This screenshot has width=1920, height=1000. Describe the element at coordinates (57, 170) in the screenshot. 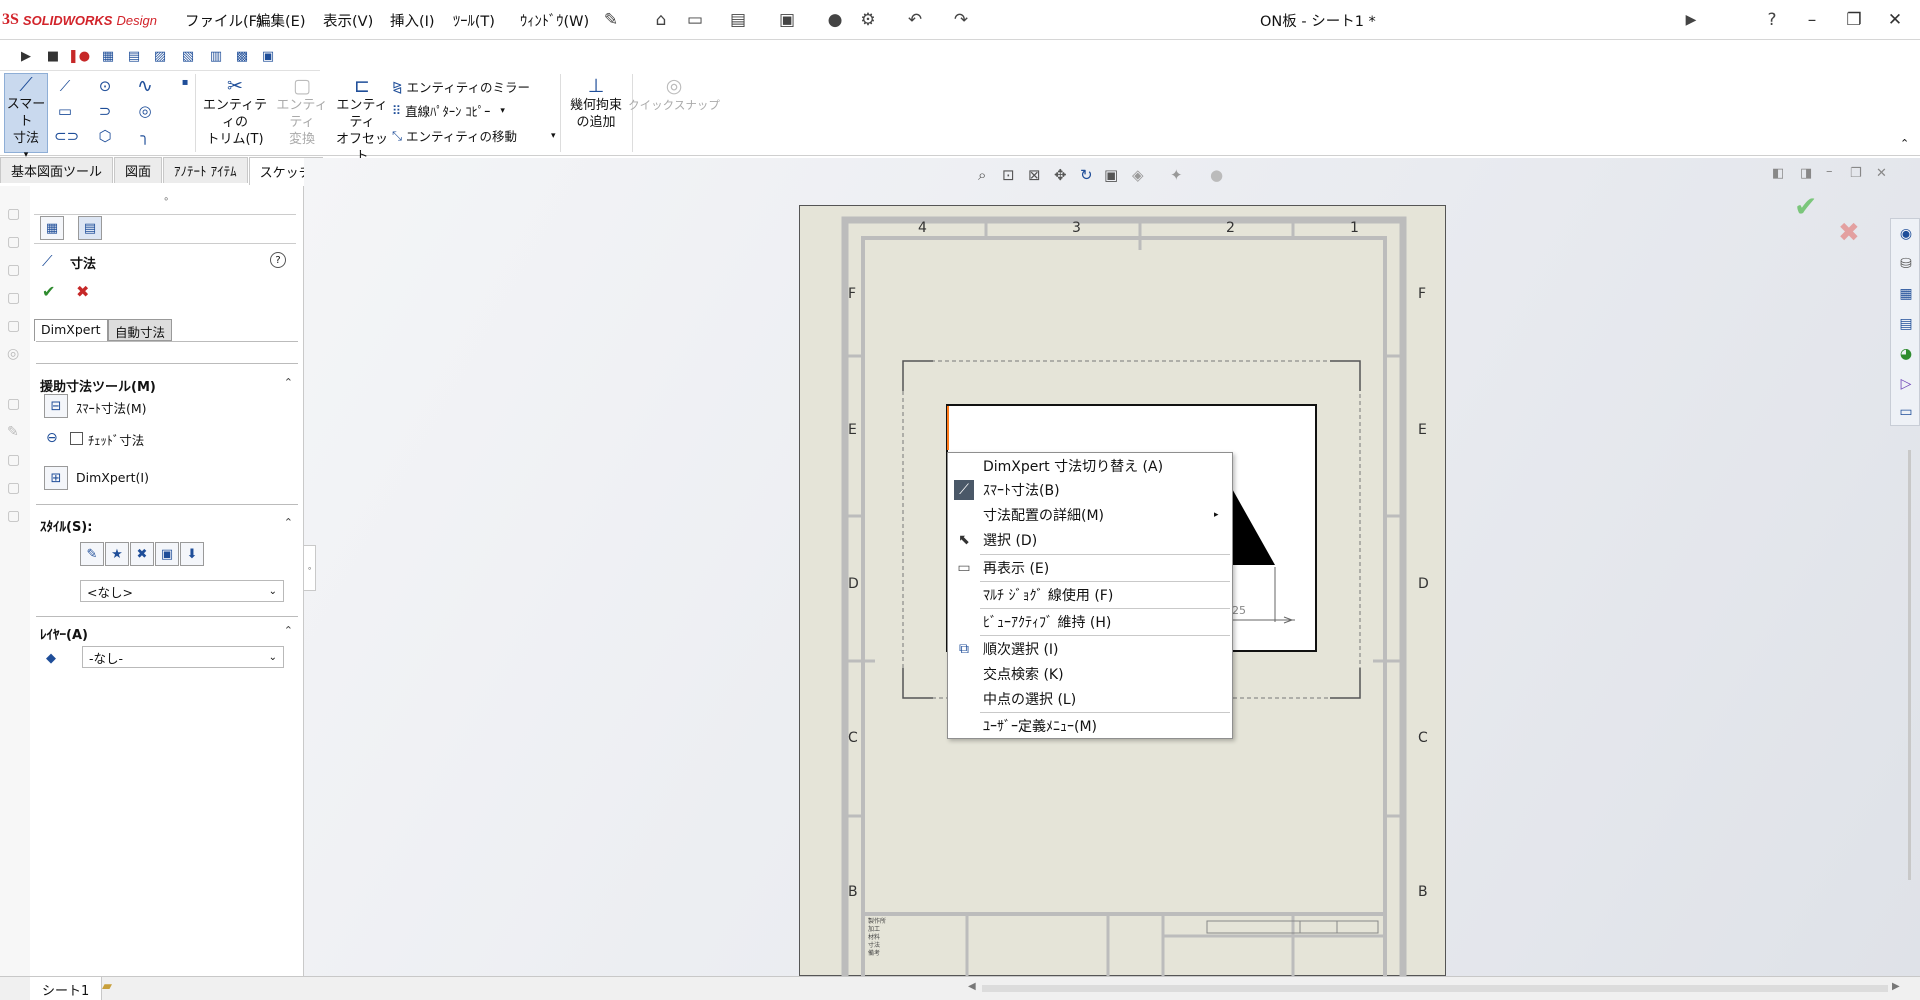

I see `tab-drawing-basic: 基本図面ツール` at that location.